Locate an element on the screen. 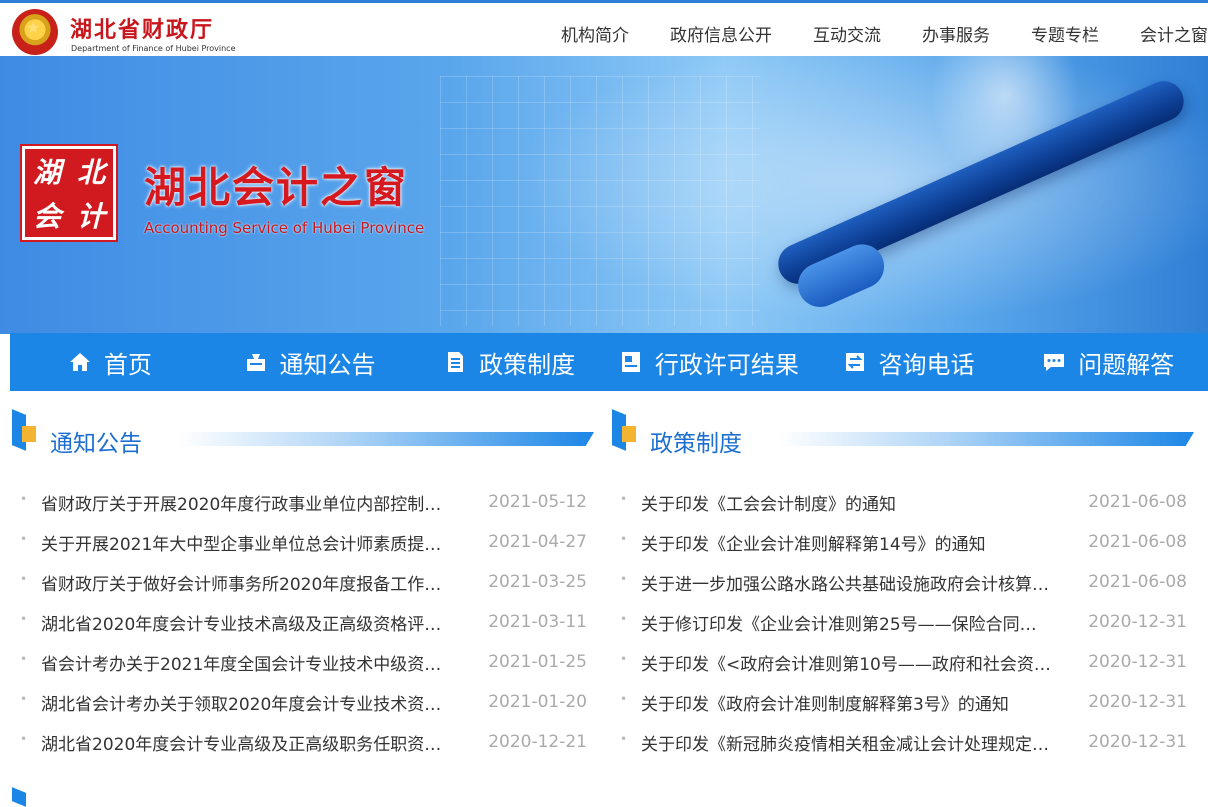 Image resolution: width=1208 pixels, height=807 pixels. top-navigation: 机构简介 政府信息公开 互动交流 办事服务 专题专栏 会计之窗 is located at coordinates (864, 33).